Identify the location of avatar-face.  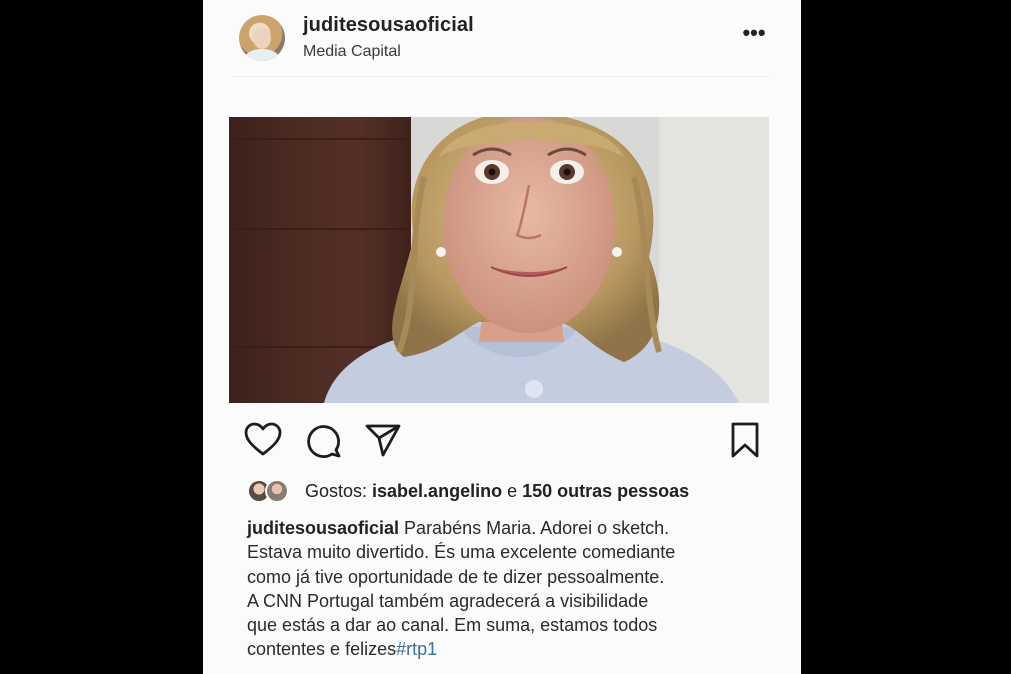
(262, 38).